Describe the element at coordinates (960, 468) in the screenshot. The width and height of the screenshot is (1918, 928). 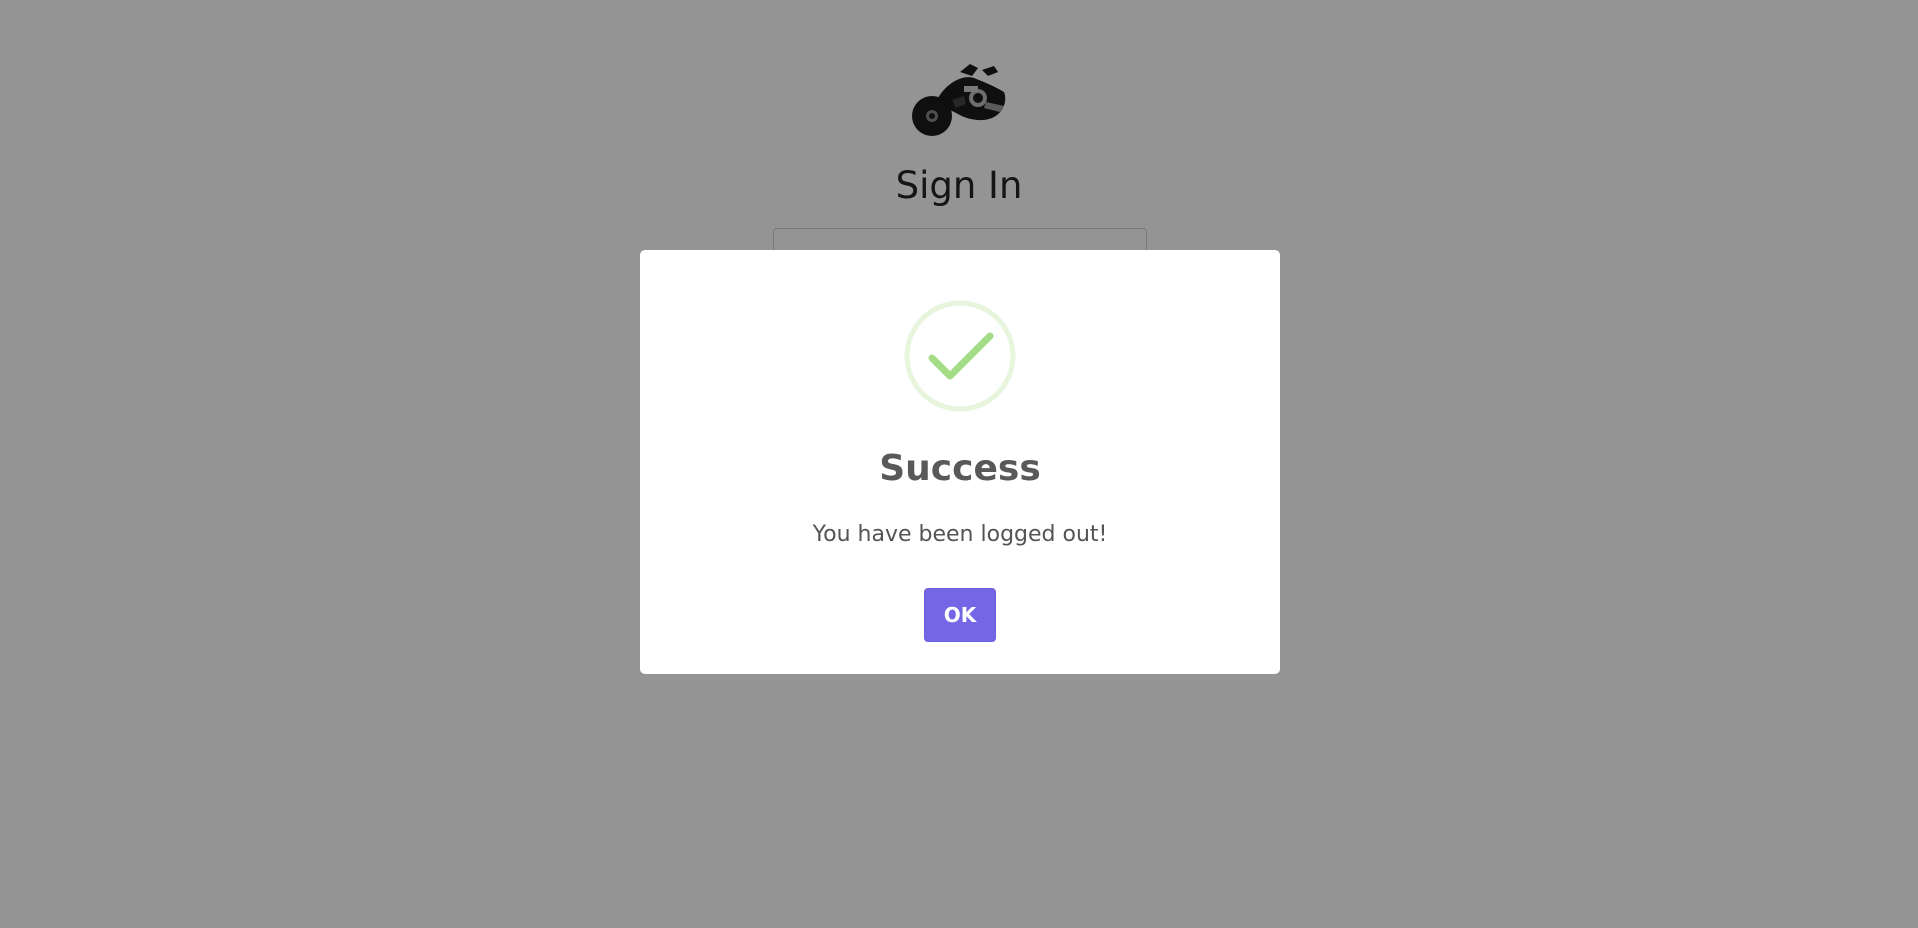
I see `dialog-title: Success` at that location.